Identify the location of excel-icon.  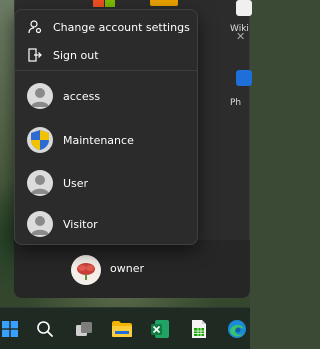
(160, 329).